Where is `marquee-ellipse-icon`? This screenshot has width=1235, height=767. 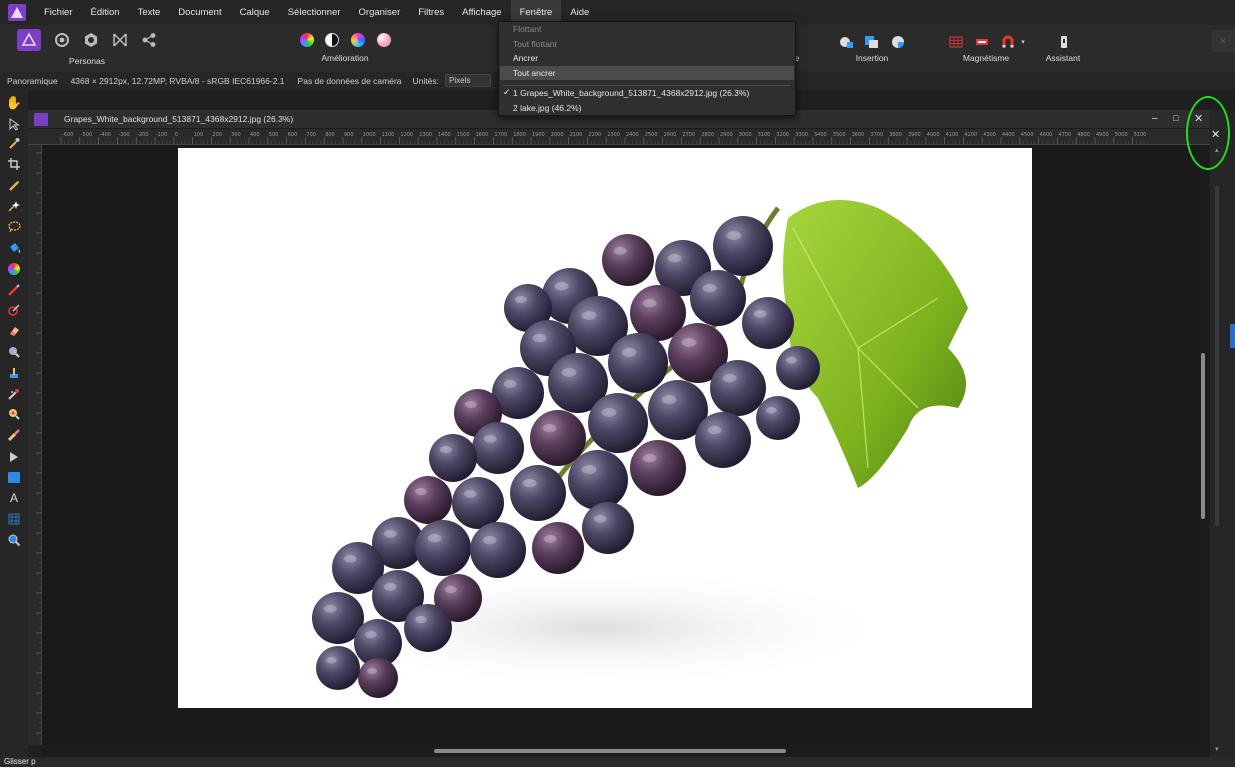
marquee-ellipse-icon is located at coordinates (14, 227).